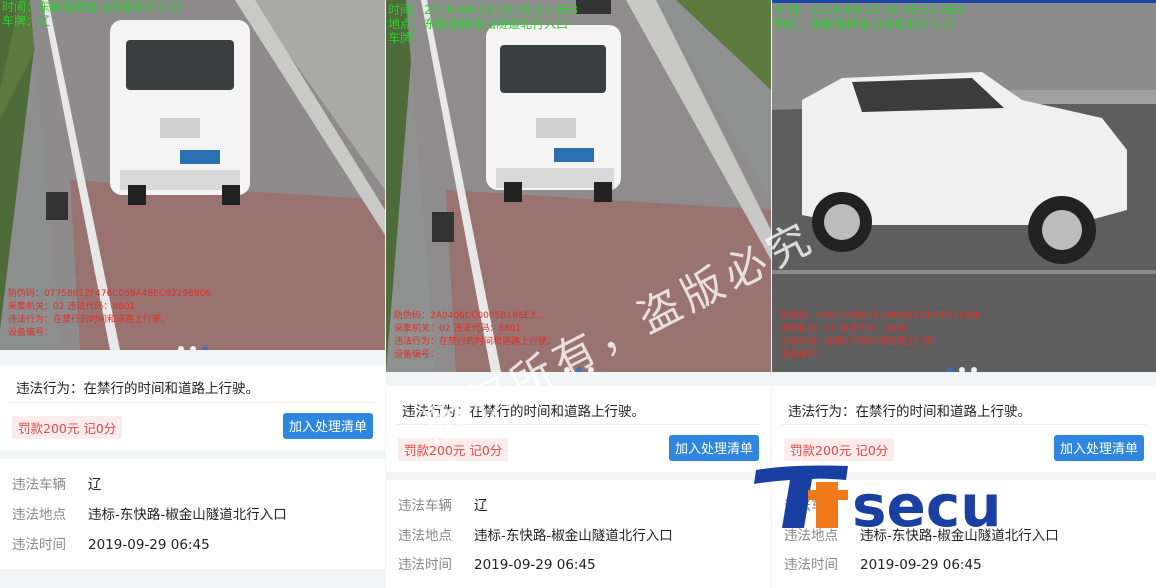  I want to click on ttsecu-logo: secu, so click(878, 499).